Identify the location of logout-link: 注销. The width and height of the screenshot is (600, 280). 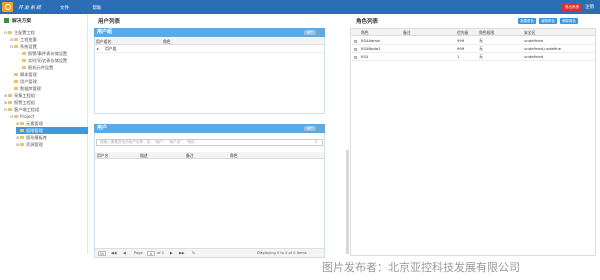
(589, 7).